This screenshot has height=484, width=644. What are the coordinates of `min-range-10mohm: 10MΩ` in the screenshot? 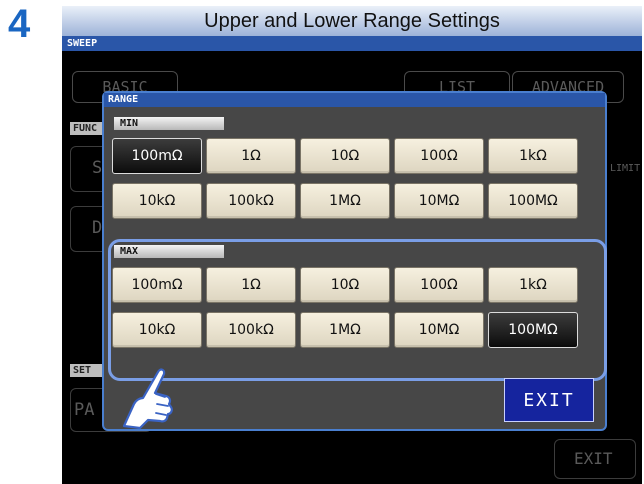 It's located at (439, 201).